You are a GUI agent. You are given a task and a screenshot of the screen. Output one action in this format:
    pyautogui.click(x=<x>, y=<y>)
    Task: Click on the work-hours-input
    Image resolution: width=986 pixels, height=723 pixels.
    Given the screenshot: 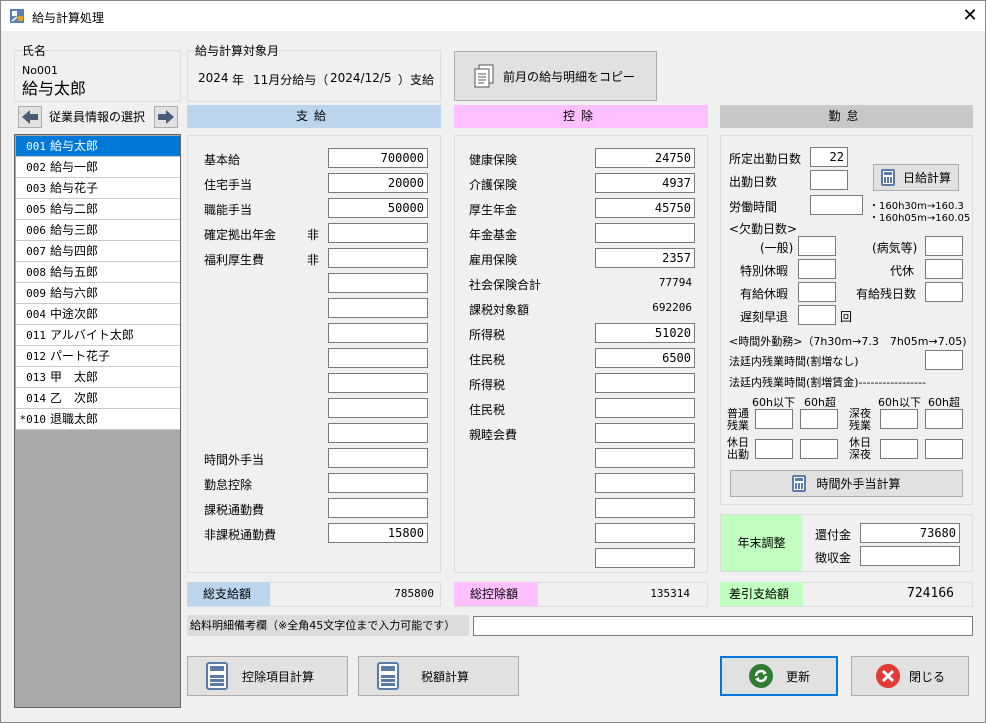 What is the action you would take?
    pyautogui.click(x=836, y=205)
    